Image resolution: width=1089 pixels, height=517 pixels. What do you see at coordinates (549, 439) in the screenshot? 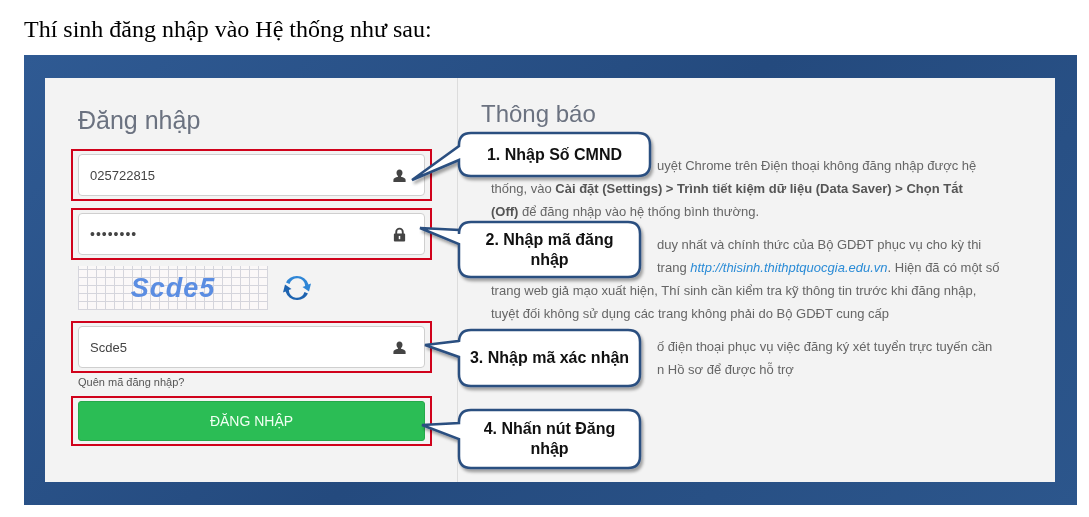
I see `callout-text: 4. Nhấn nút Đăng nhập` at bounding box center [549, 439].